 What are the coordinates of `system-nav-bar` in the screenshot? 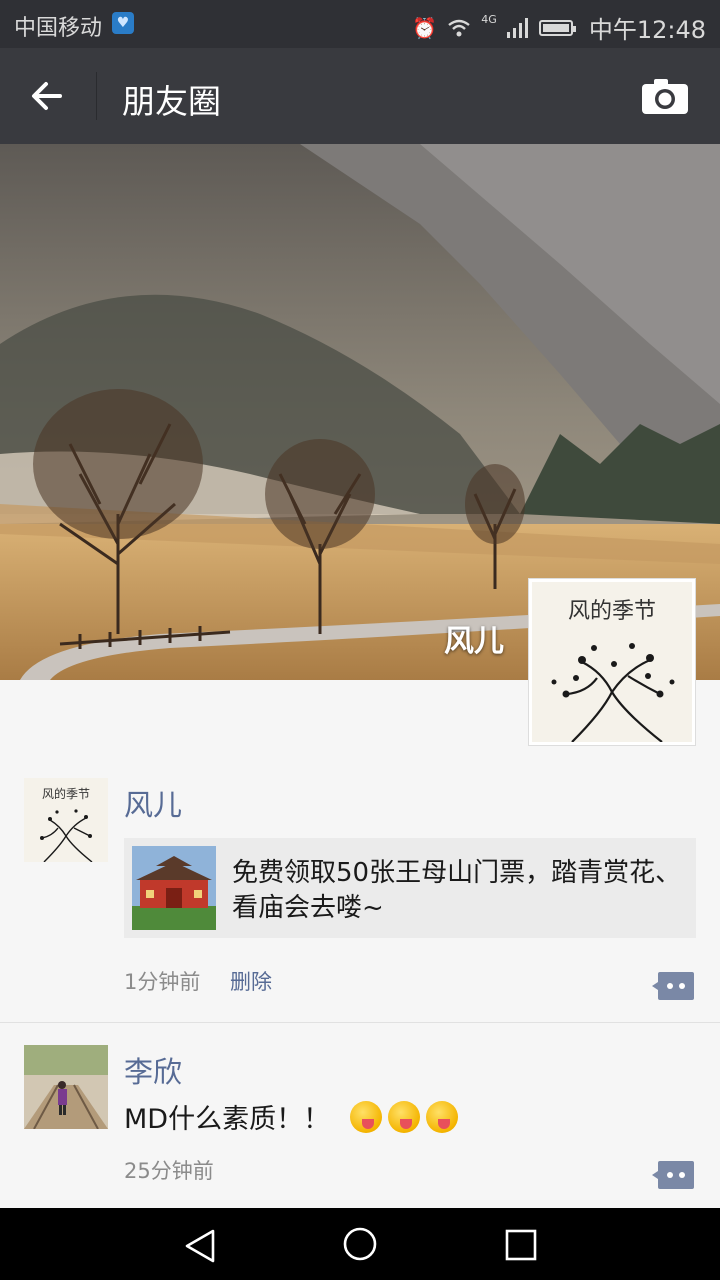 It's located at (360, 1244).